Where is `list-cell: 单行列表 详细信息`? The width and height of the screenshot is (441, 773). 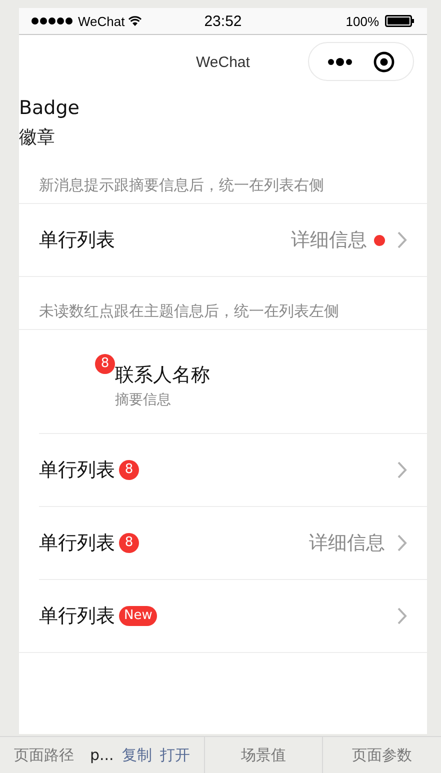 list-cell: 单行列表 详细信息 is located at coordinates (223, 240).